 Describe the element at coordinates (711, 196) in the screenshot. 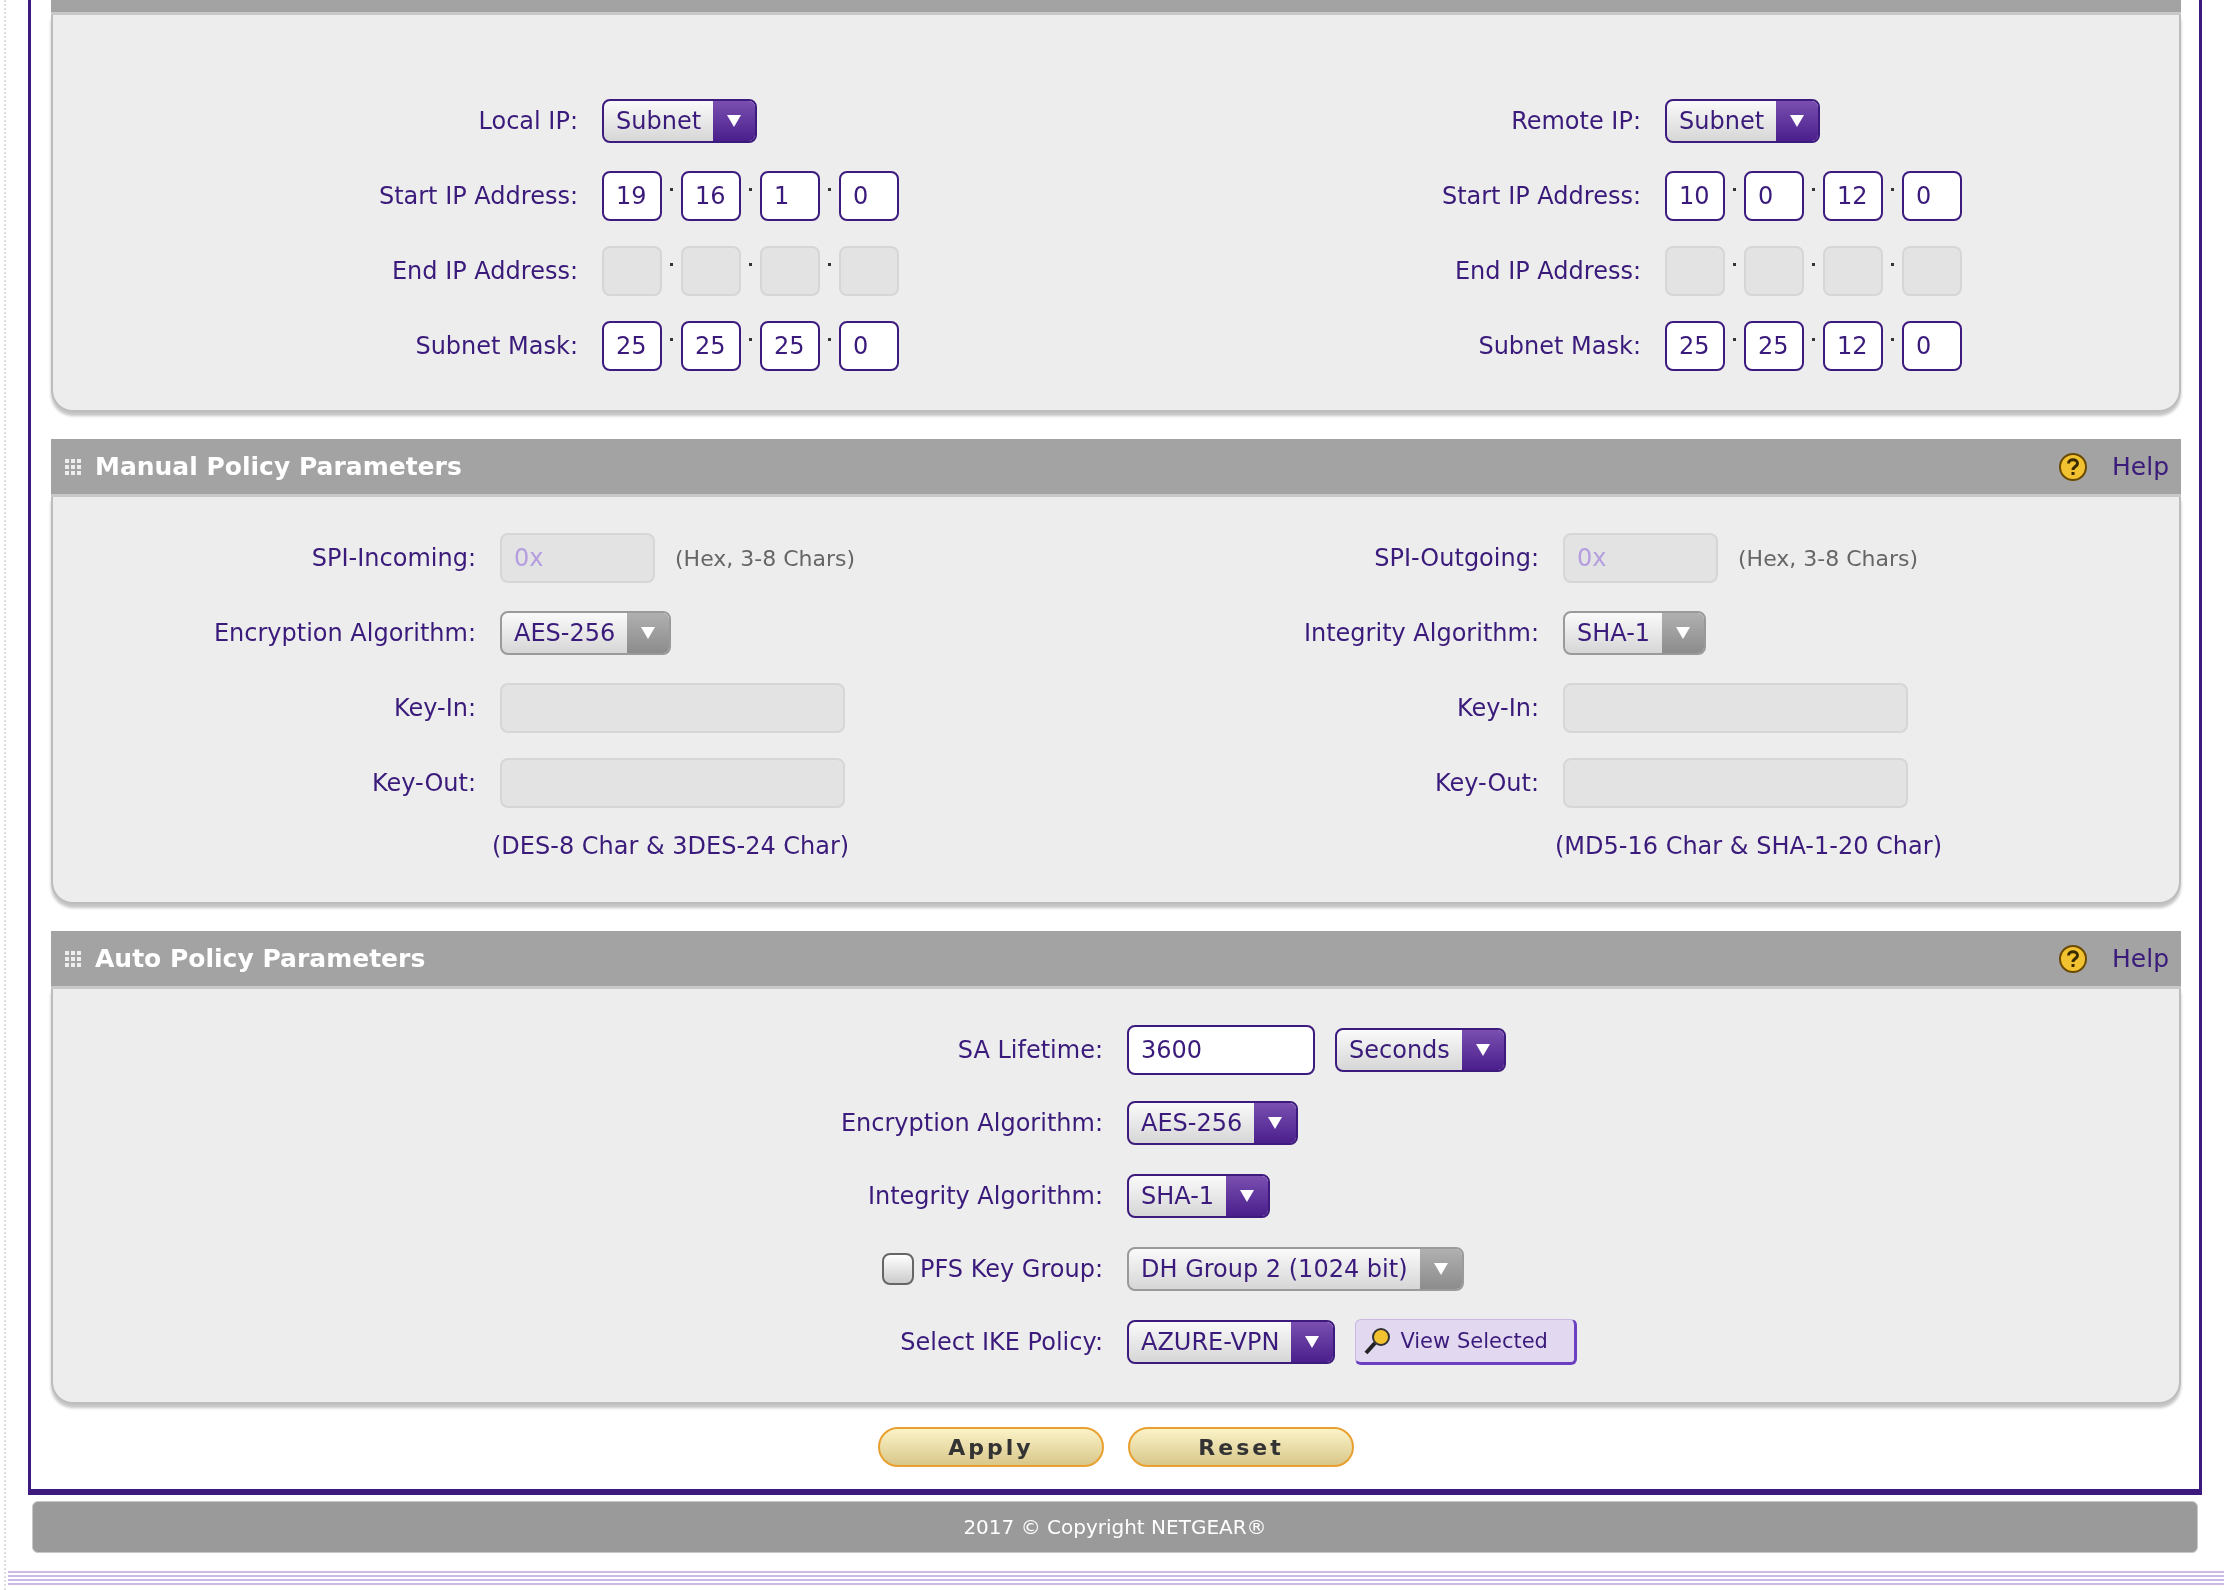

I see `ip-octet-field: 16` at that location.